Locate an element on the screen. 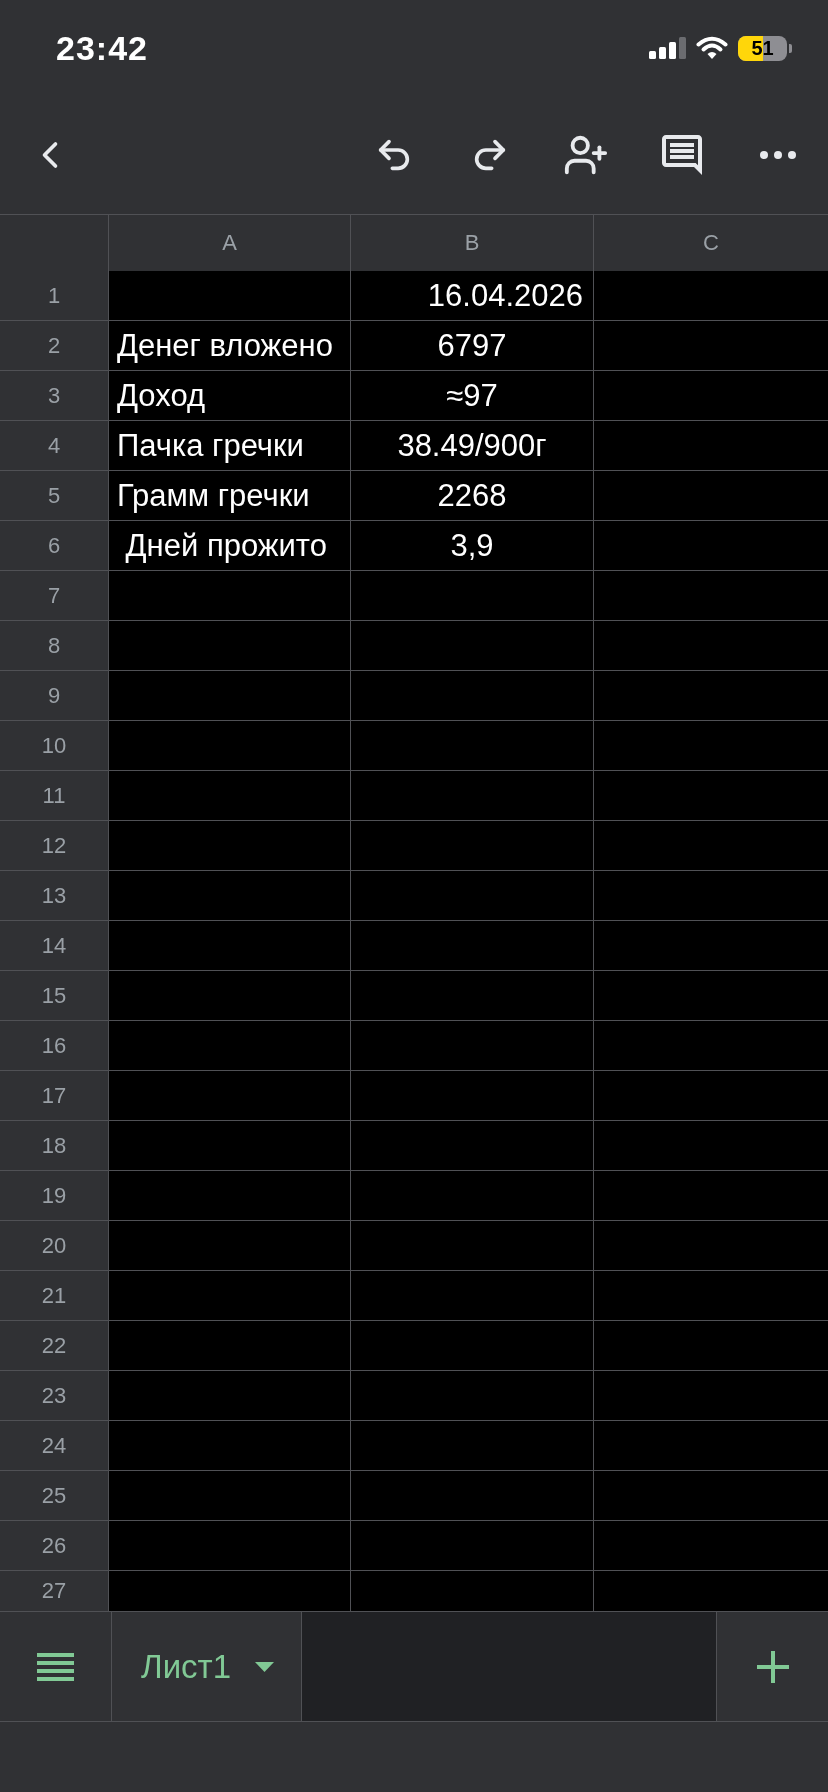  row-header: 22 is located at coordinates (54, 1346).